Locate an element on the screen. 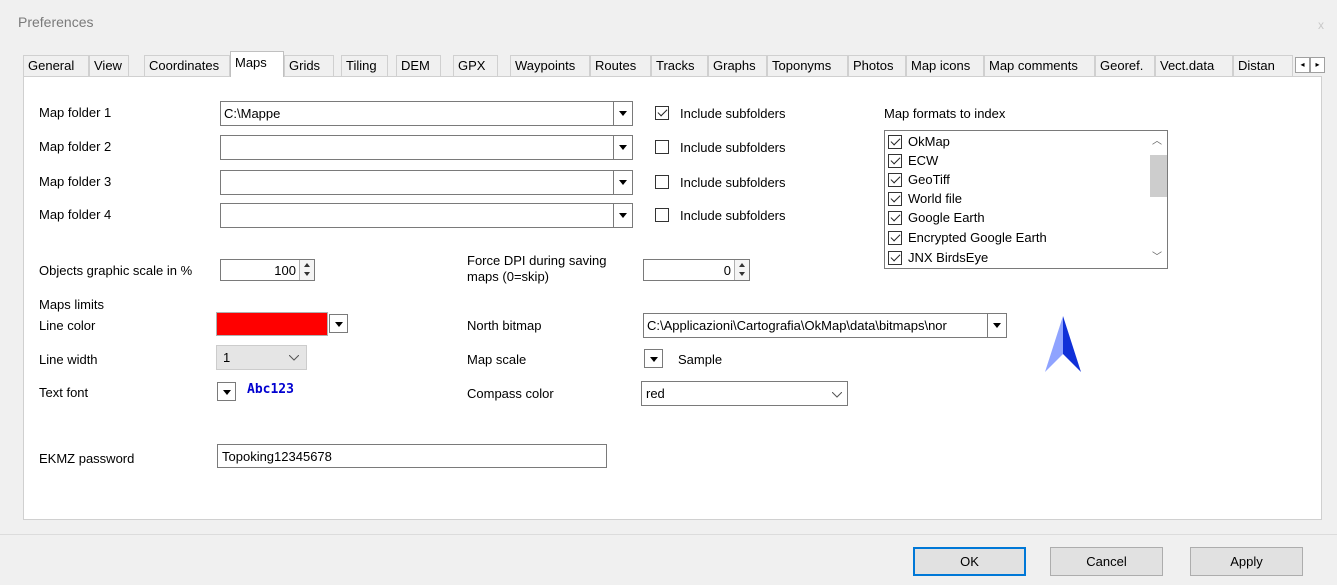 This screenshot has width=1337, height=585. dpi-label: Force DPI during saving maps (0=skip) is located at coordinates (536, 269).